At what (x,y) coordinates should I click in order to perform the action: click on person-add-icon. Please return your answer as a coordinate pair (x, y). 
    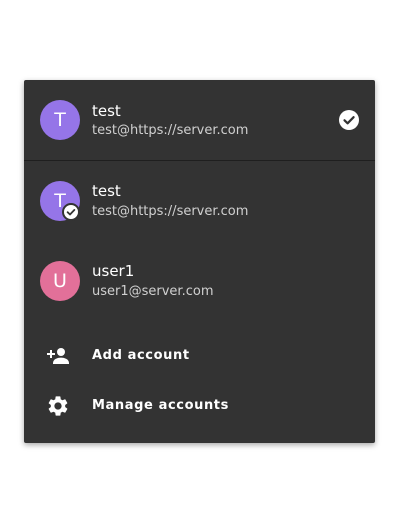
    Looking at the image, I should click on (58, 356).